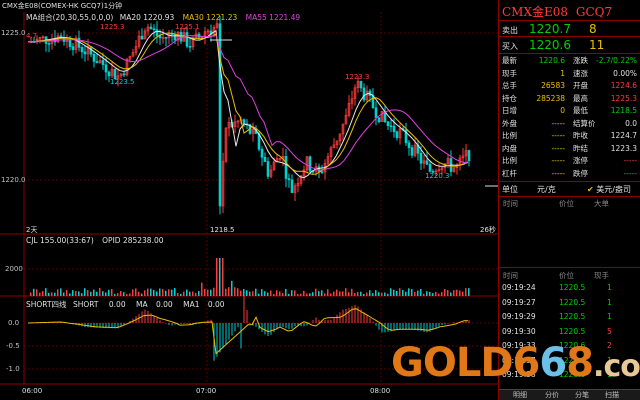 The width and height of the screenshot is (640, 400). I want to click on list1-col-price: 价位, so click(566, 203).